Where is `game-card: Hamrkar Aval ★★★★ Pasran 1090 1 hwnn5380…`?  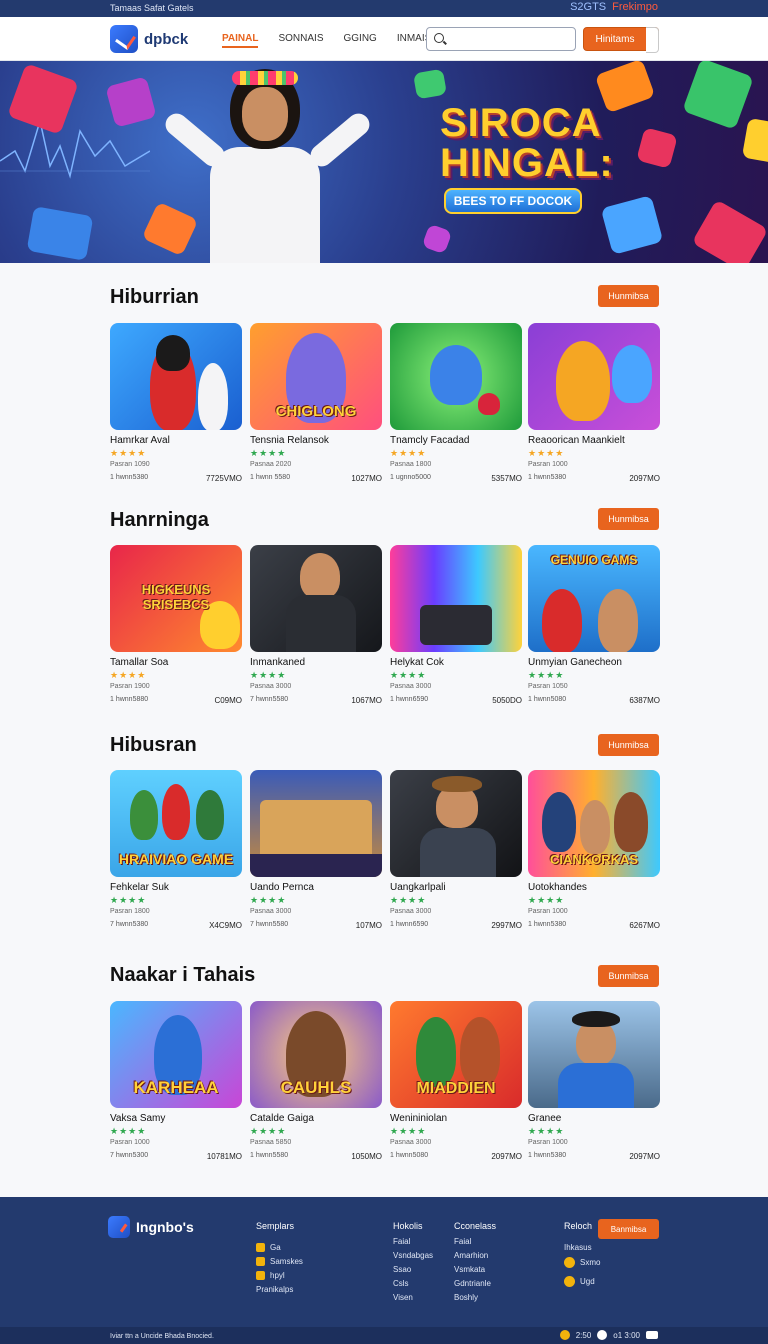 game-card: Hamrkar Aval ★★★★ Pasran 1090 1 hwnn5380… is located at coordinates (176, 403).